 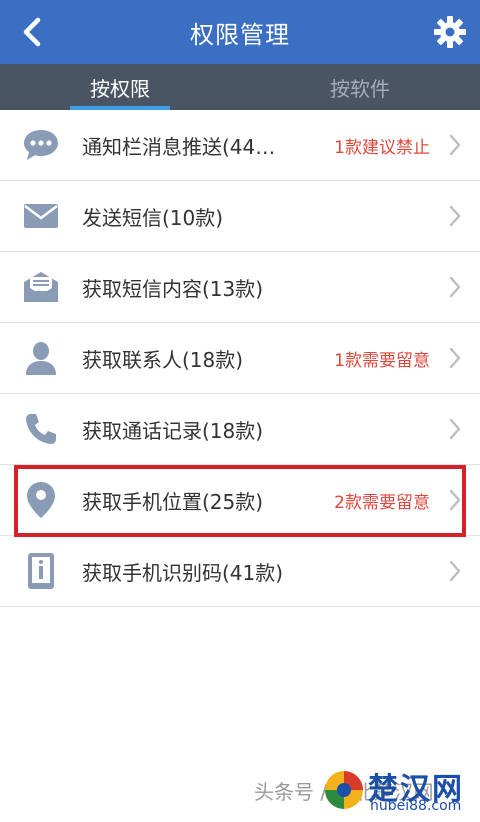 I want to click on tab-bar: 按权限 按软件, so click(x=240, y=87).